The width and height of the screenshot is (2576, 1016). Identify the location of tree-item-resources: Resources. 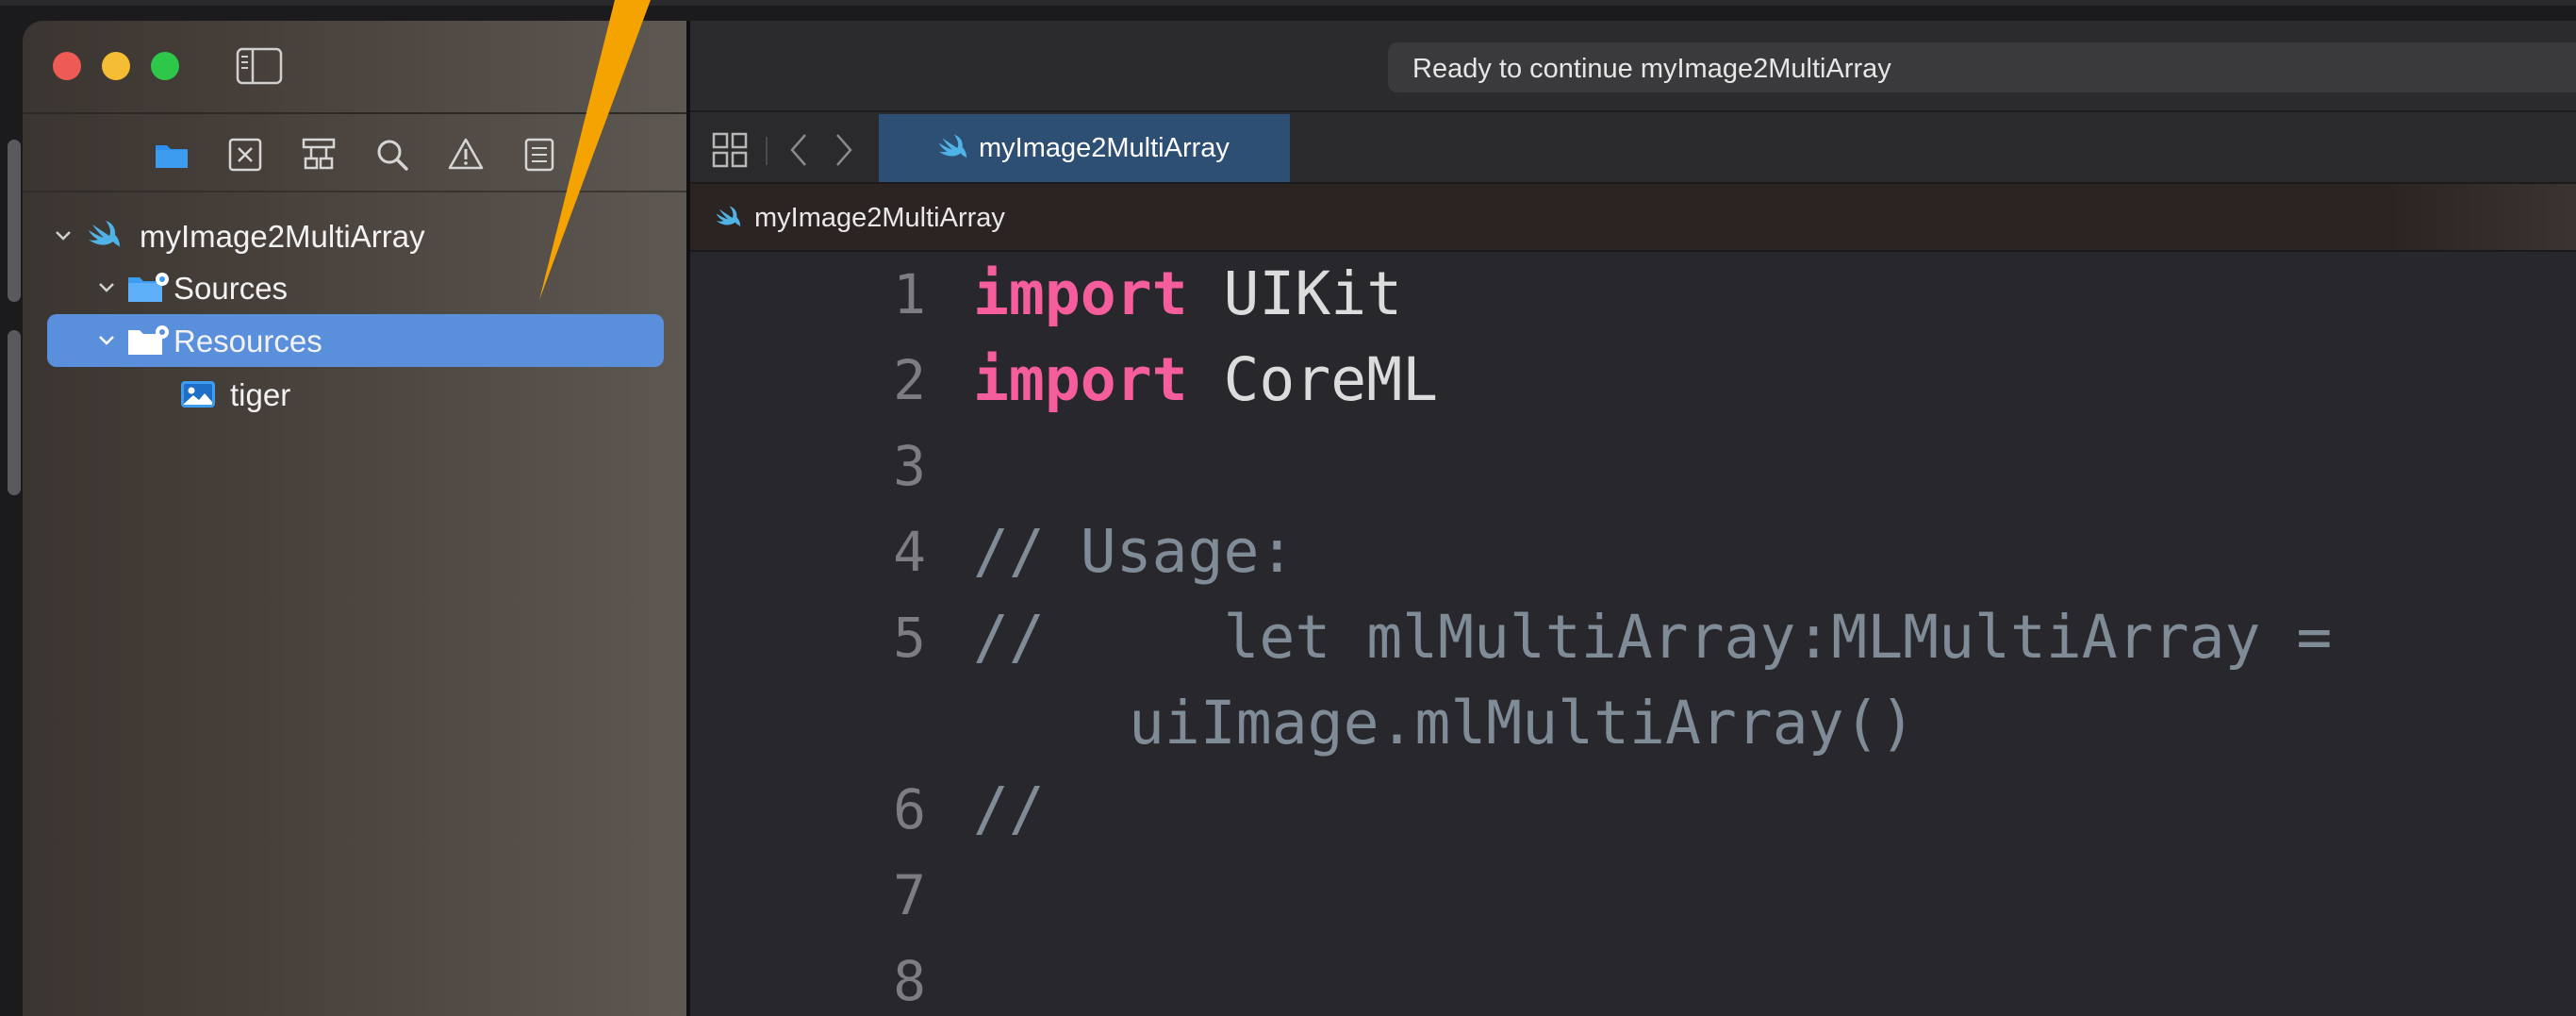
(355, 340).